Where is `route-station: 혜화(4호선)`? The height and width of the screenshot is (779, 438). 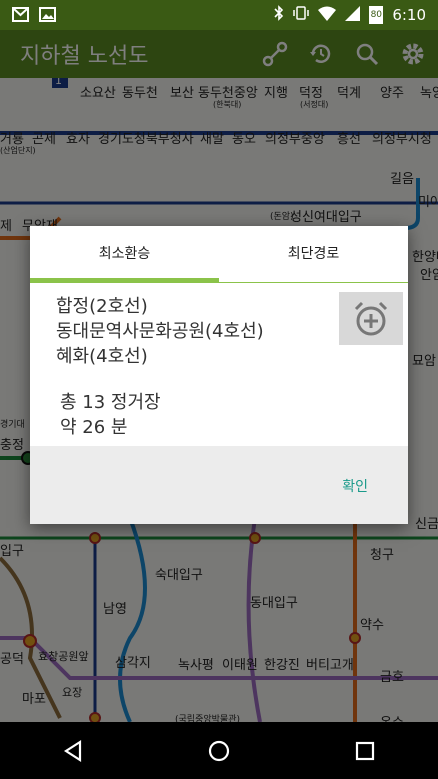 route-station: 혜화(4호선) is located at coordinates (102, 356).